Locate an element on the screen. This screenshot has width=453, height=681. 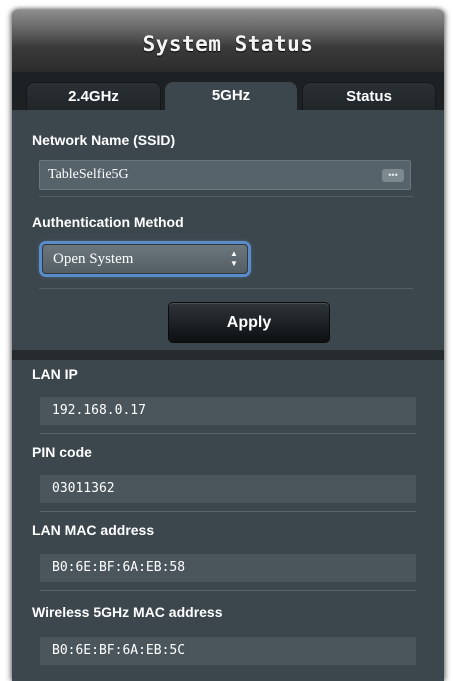
title-bar: System Status is located at coordinates (228, 41).